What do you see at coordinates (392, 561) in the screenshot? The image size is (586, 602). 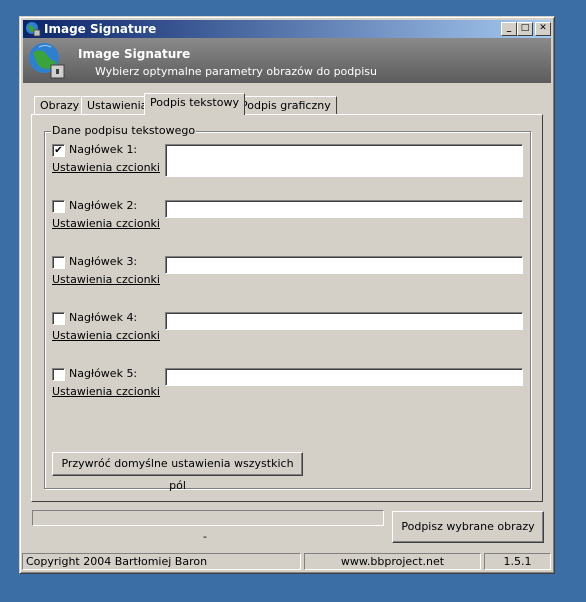 I see `status-website: www.bbproject.net` at bounding box center [392, 561].